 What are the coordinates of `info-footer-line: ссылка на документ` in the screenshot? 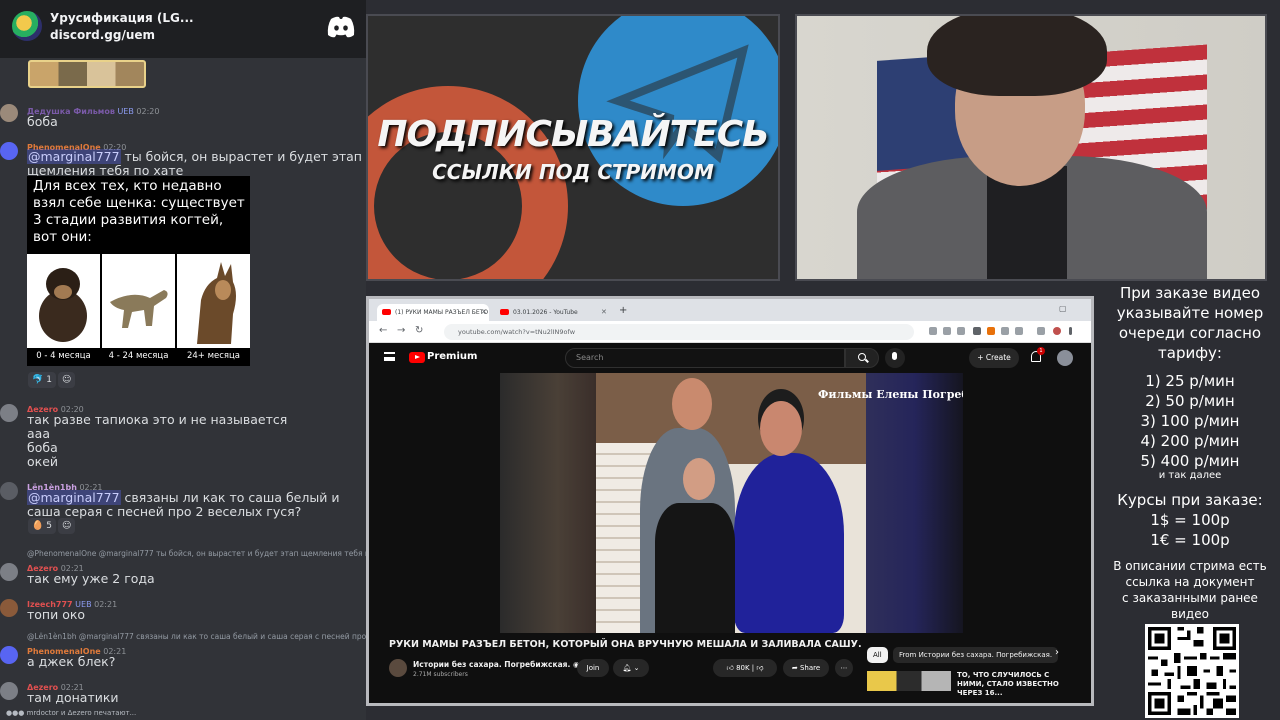 It's located at (1190, 582).